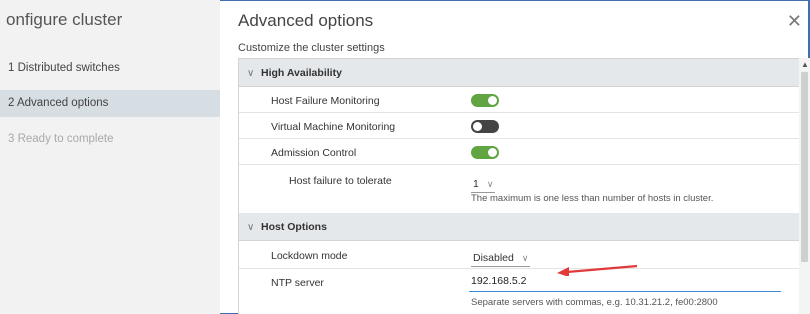 This screenshot has width=810, height=314. Describe the element at coordinates (483, 183) in the screenshot. I see `host-failures-select: 1 ∨` at that location.